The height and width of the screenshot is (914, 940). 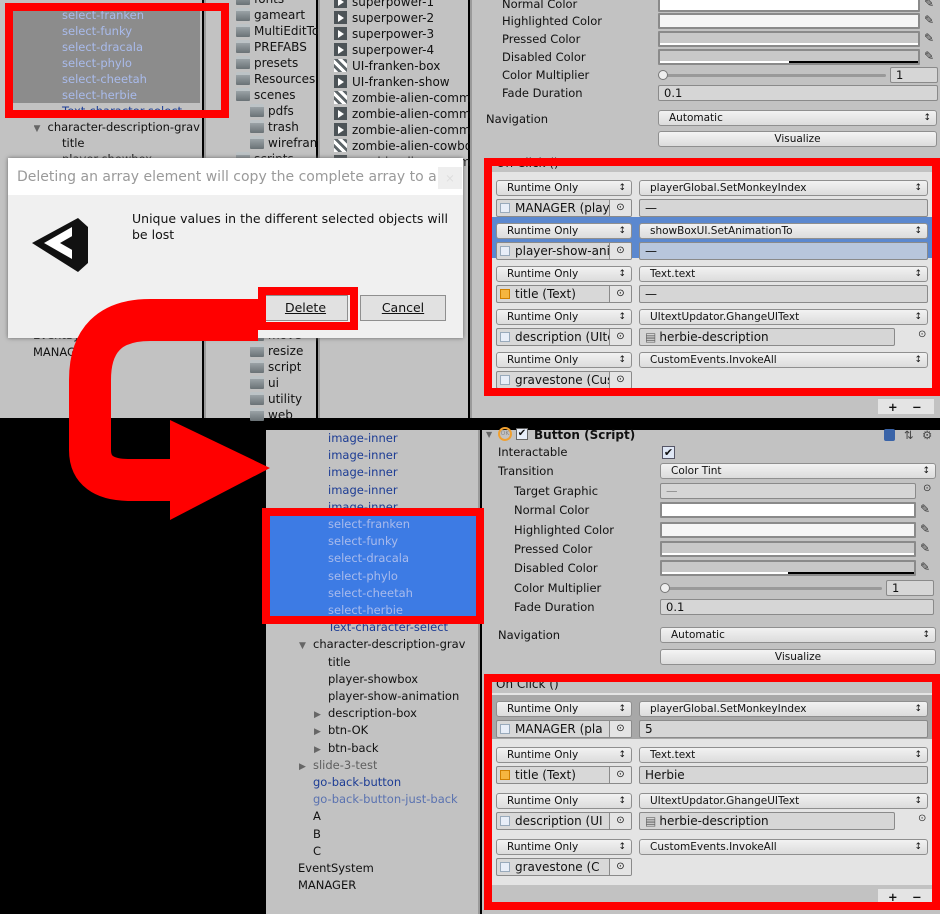 I want to click on red-arrow-annotation, so click(x=169, y=409).